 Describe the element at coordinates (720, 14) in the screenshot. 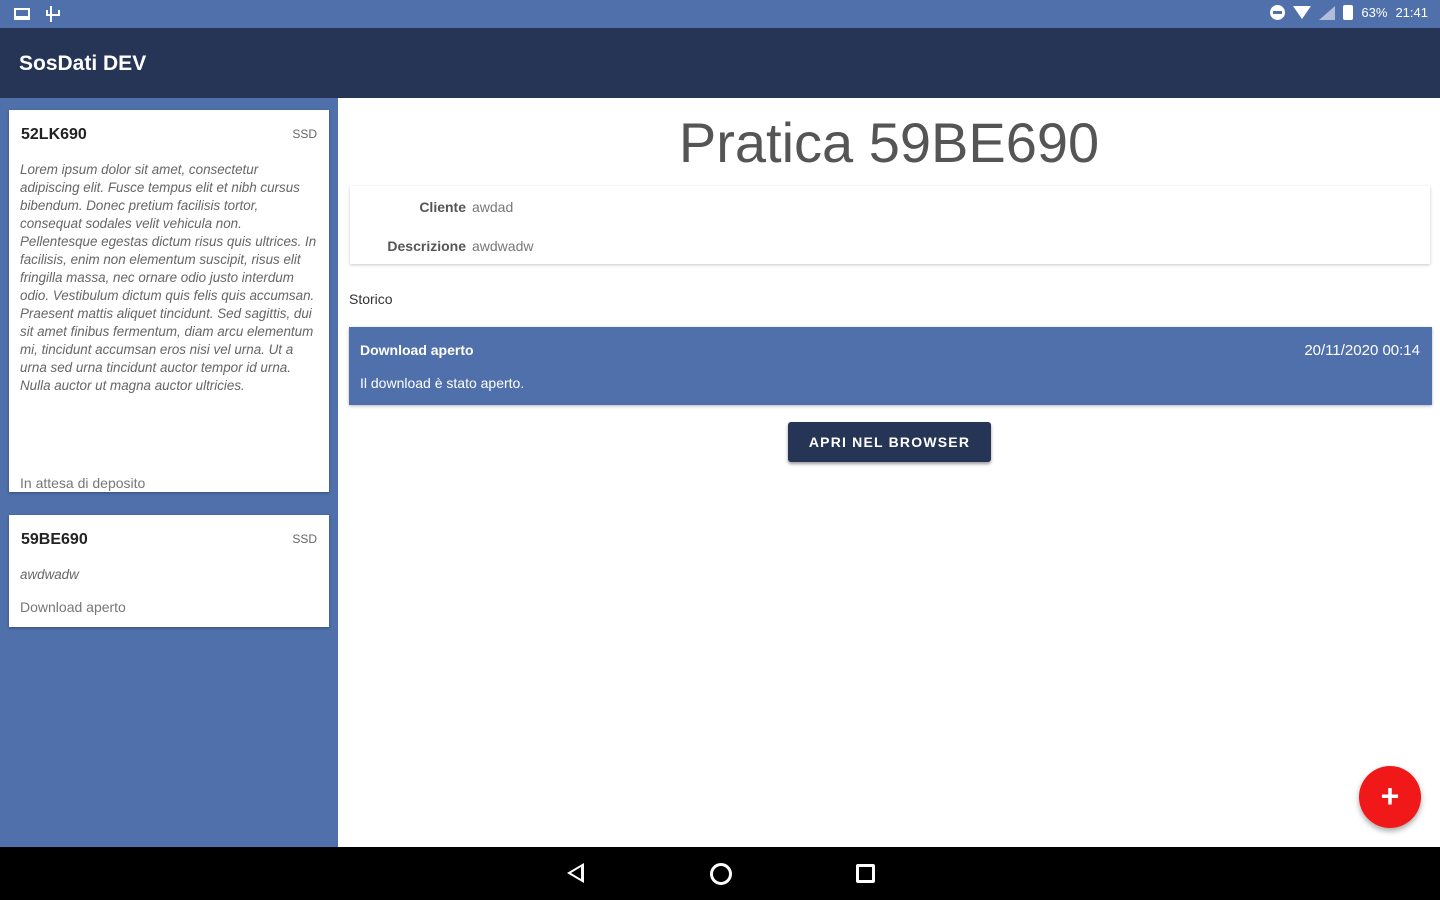

I see `status-bar: 63% 21:41` at that location.